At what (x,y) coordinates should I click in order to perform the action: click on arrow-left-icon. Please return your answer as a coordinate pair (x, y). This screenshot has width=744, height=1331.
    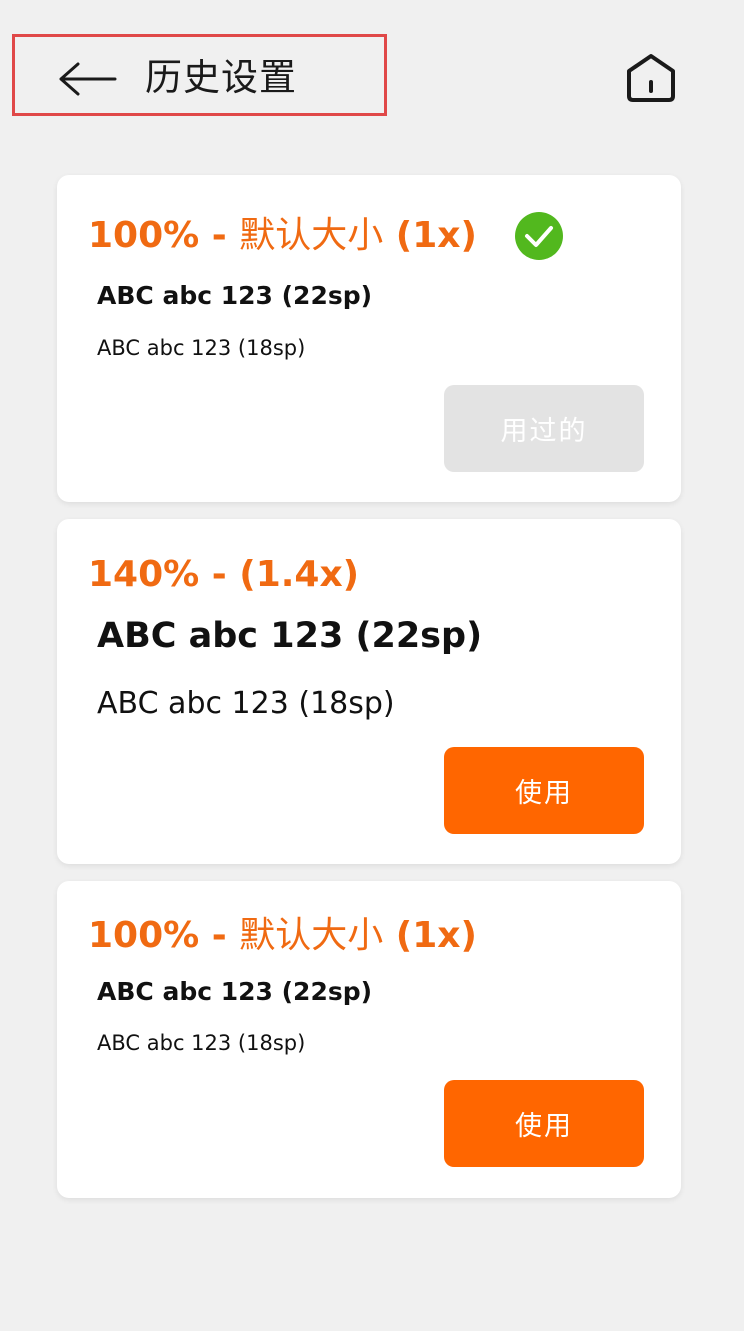
    Looking at the image, I should click on (88, 79).